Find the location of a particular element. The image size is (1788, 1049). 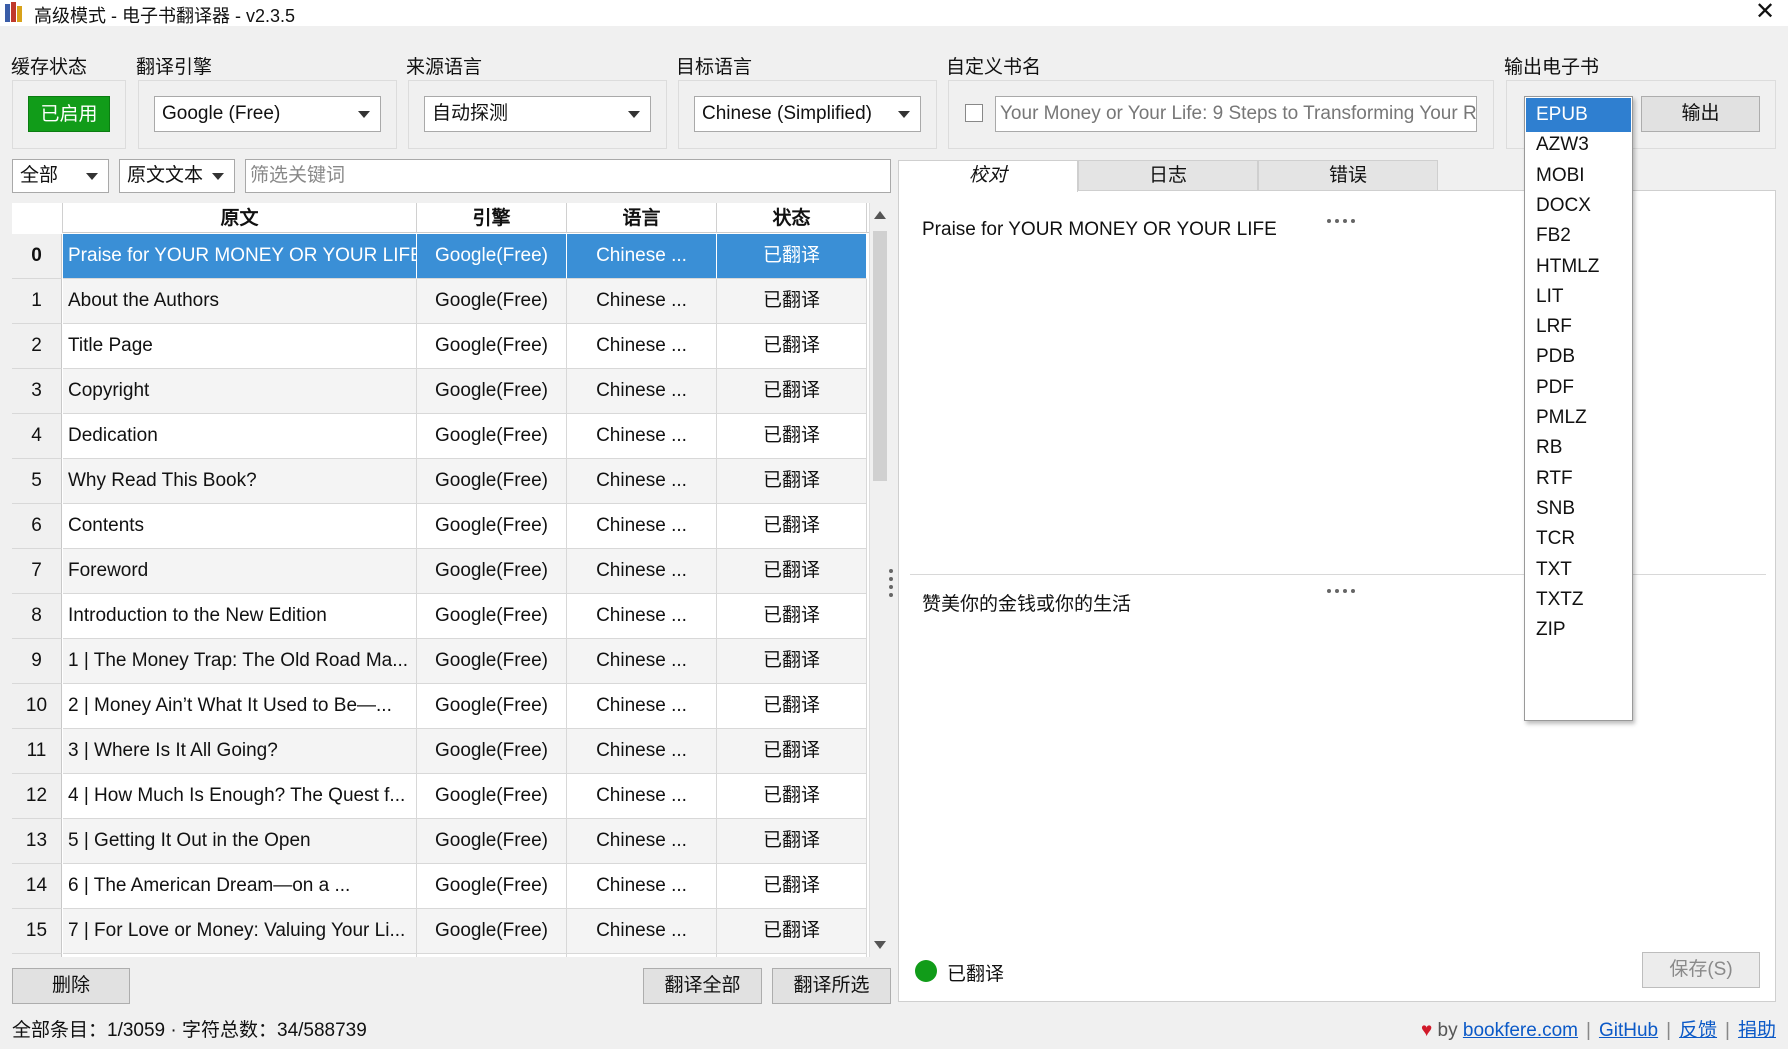

format-option-fb2: FB2 is located at coordinates (1578, 236).